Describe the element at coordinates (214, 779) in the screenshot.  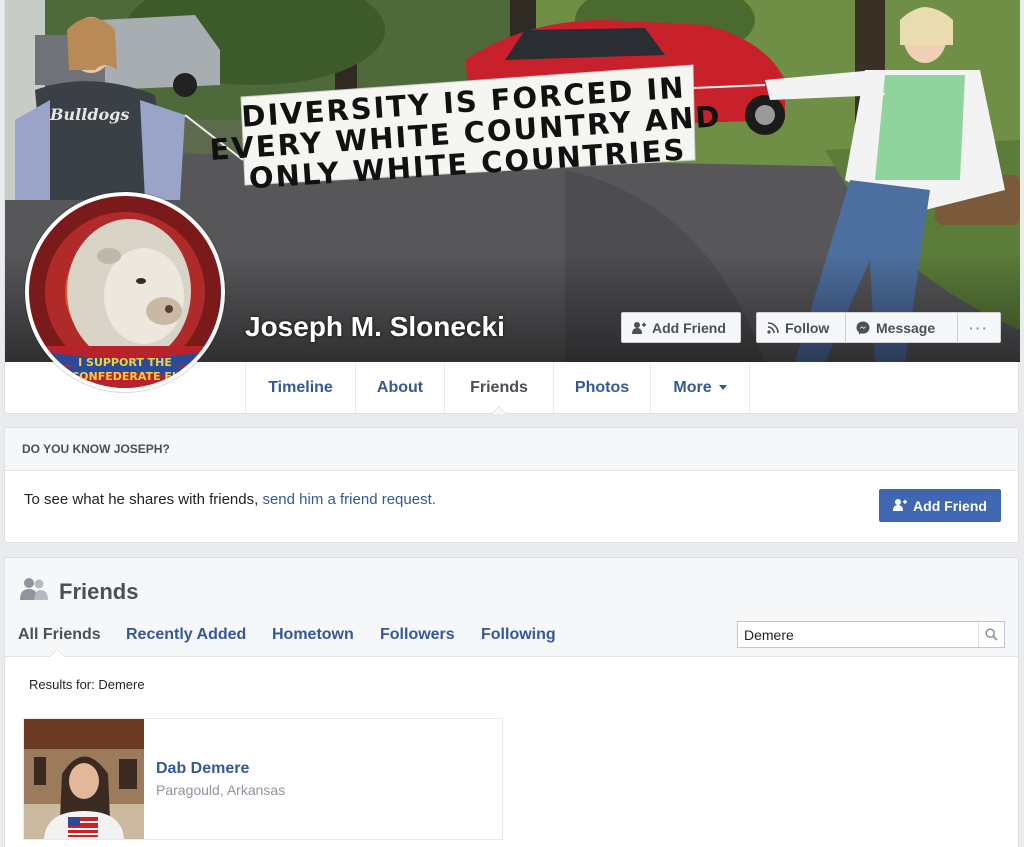
I see `friend-info: Dab Demere Paragould, Arkansas` at that location.